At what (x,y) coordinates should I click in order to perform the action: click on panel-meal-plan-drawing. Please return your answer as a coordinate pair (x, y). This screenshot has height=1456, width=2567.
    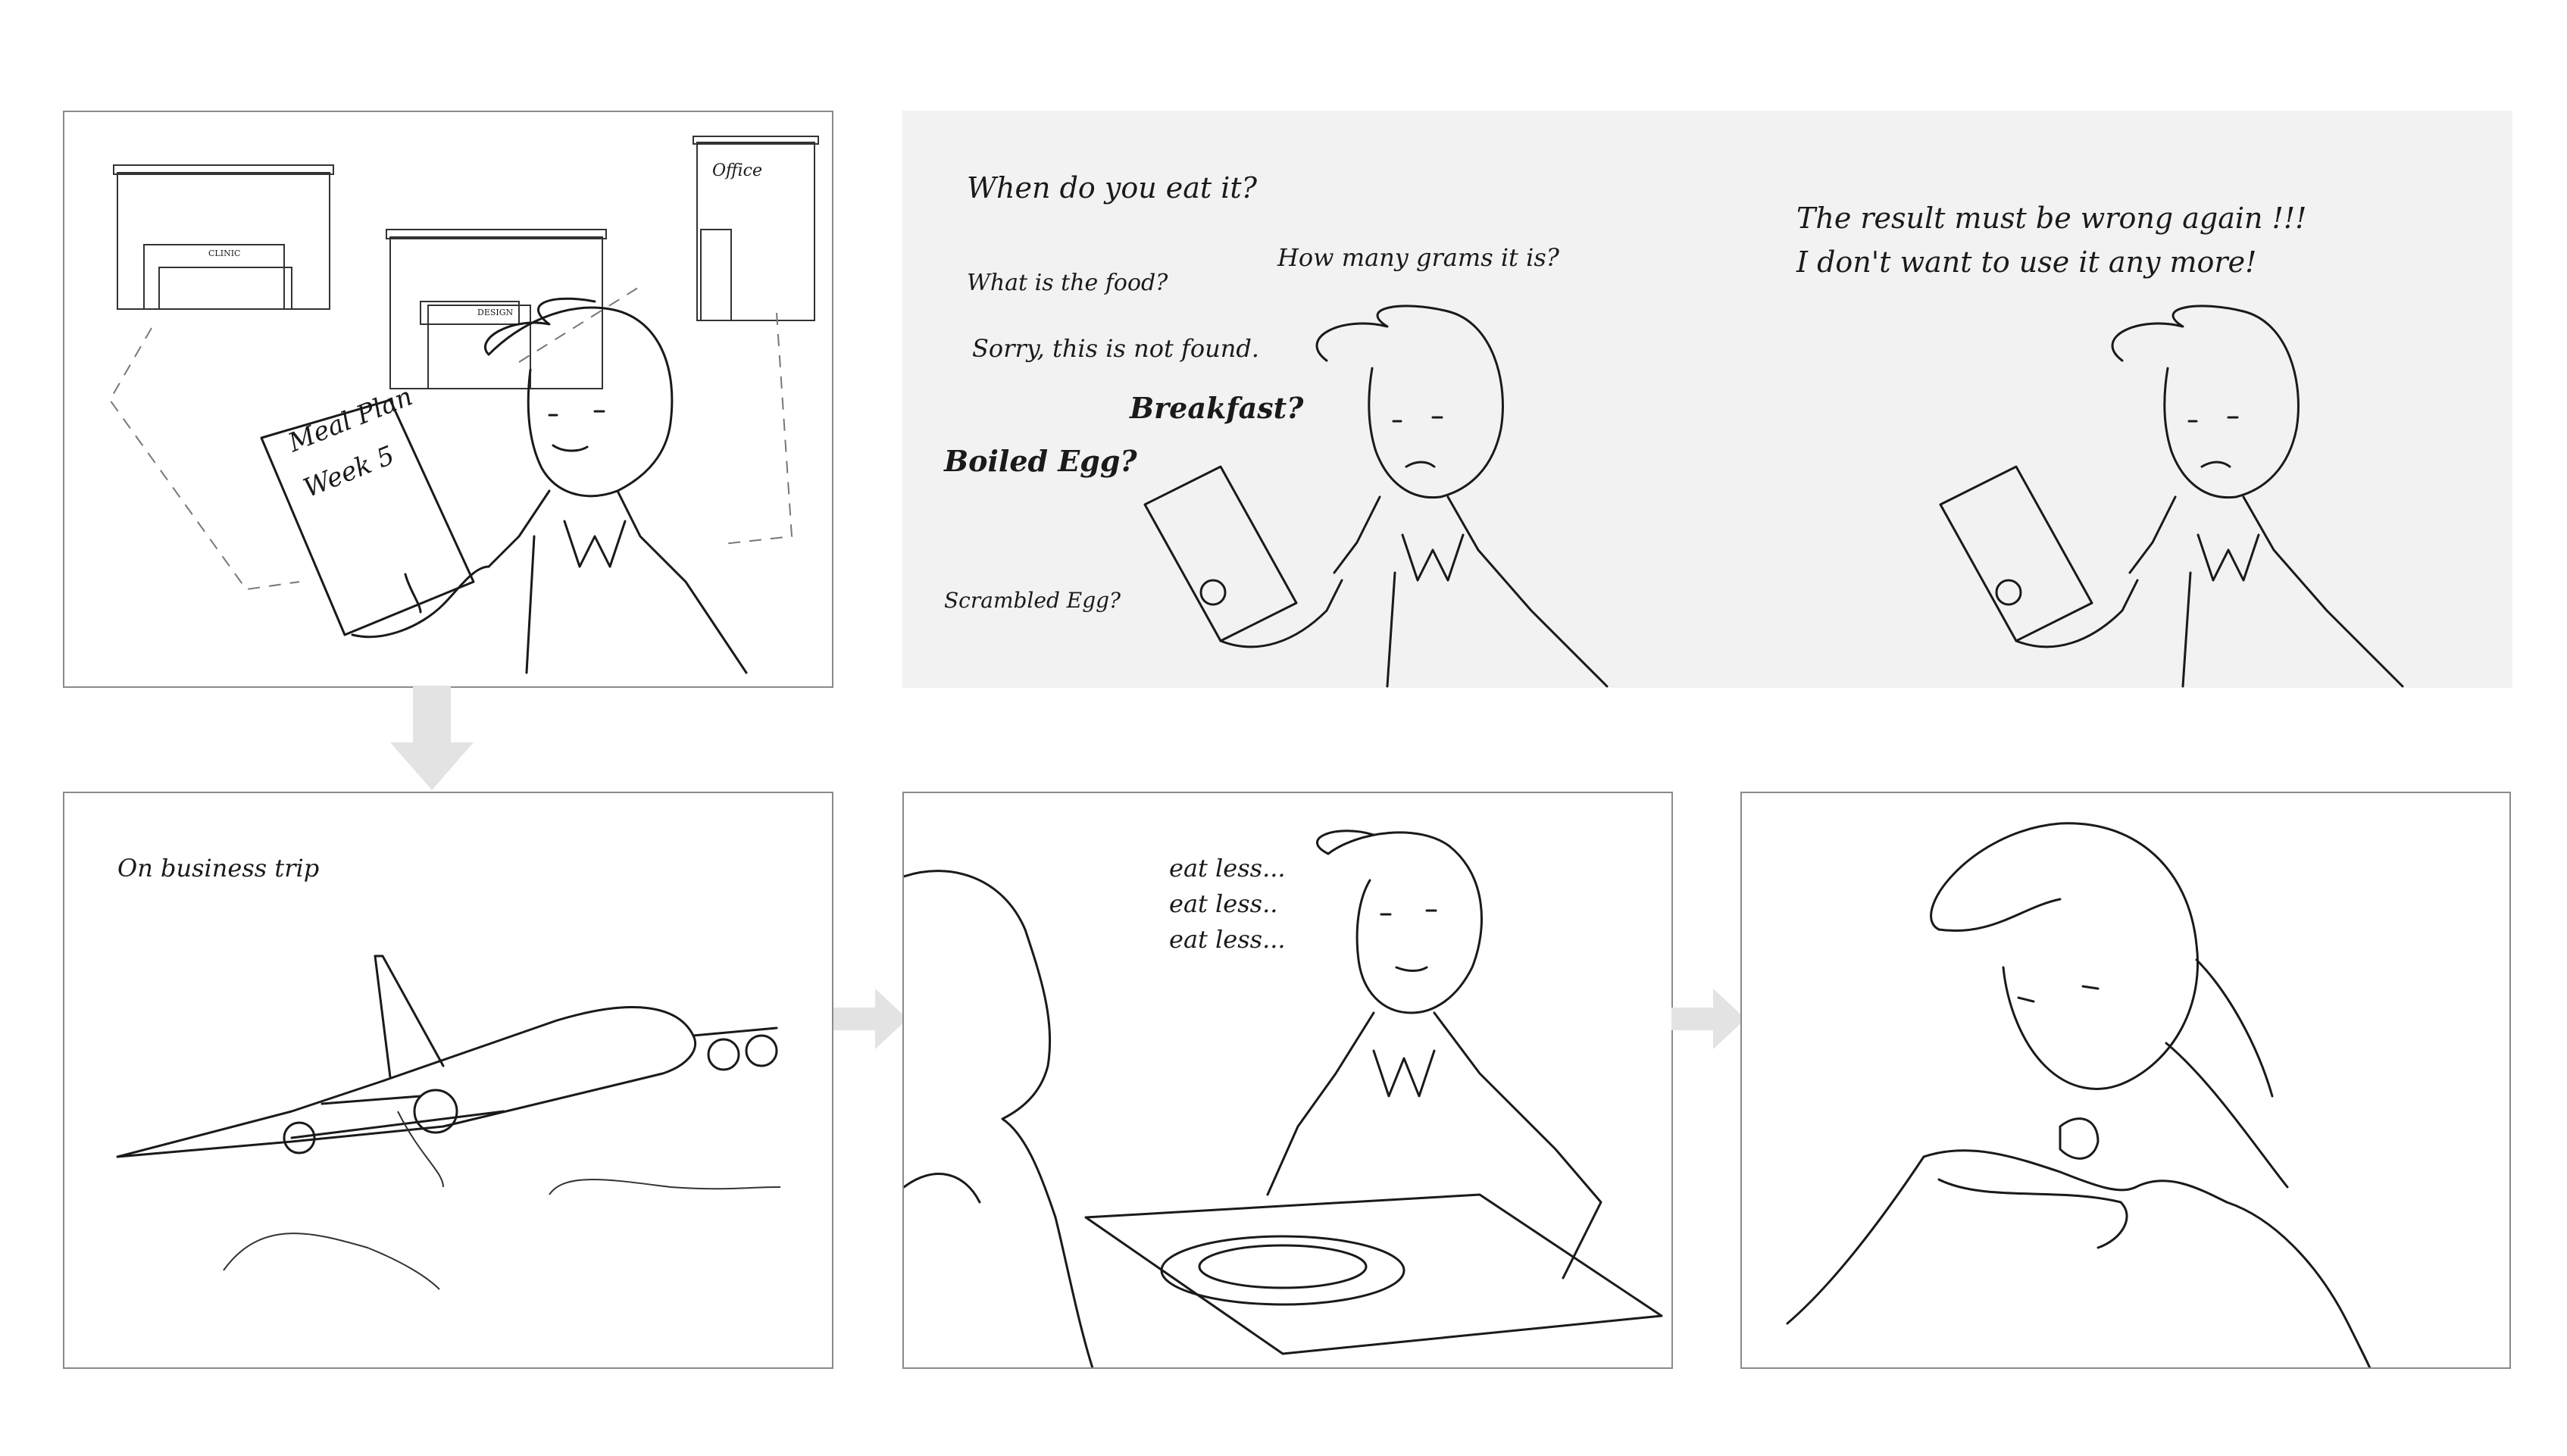
    Looking at the image, I should click on (463, 405).